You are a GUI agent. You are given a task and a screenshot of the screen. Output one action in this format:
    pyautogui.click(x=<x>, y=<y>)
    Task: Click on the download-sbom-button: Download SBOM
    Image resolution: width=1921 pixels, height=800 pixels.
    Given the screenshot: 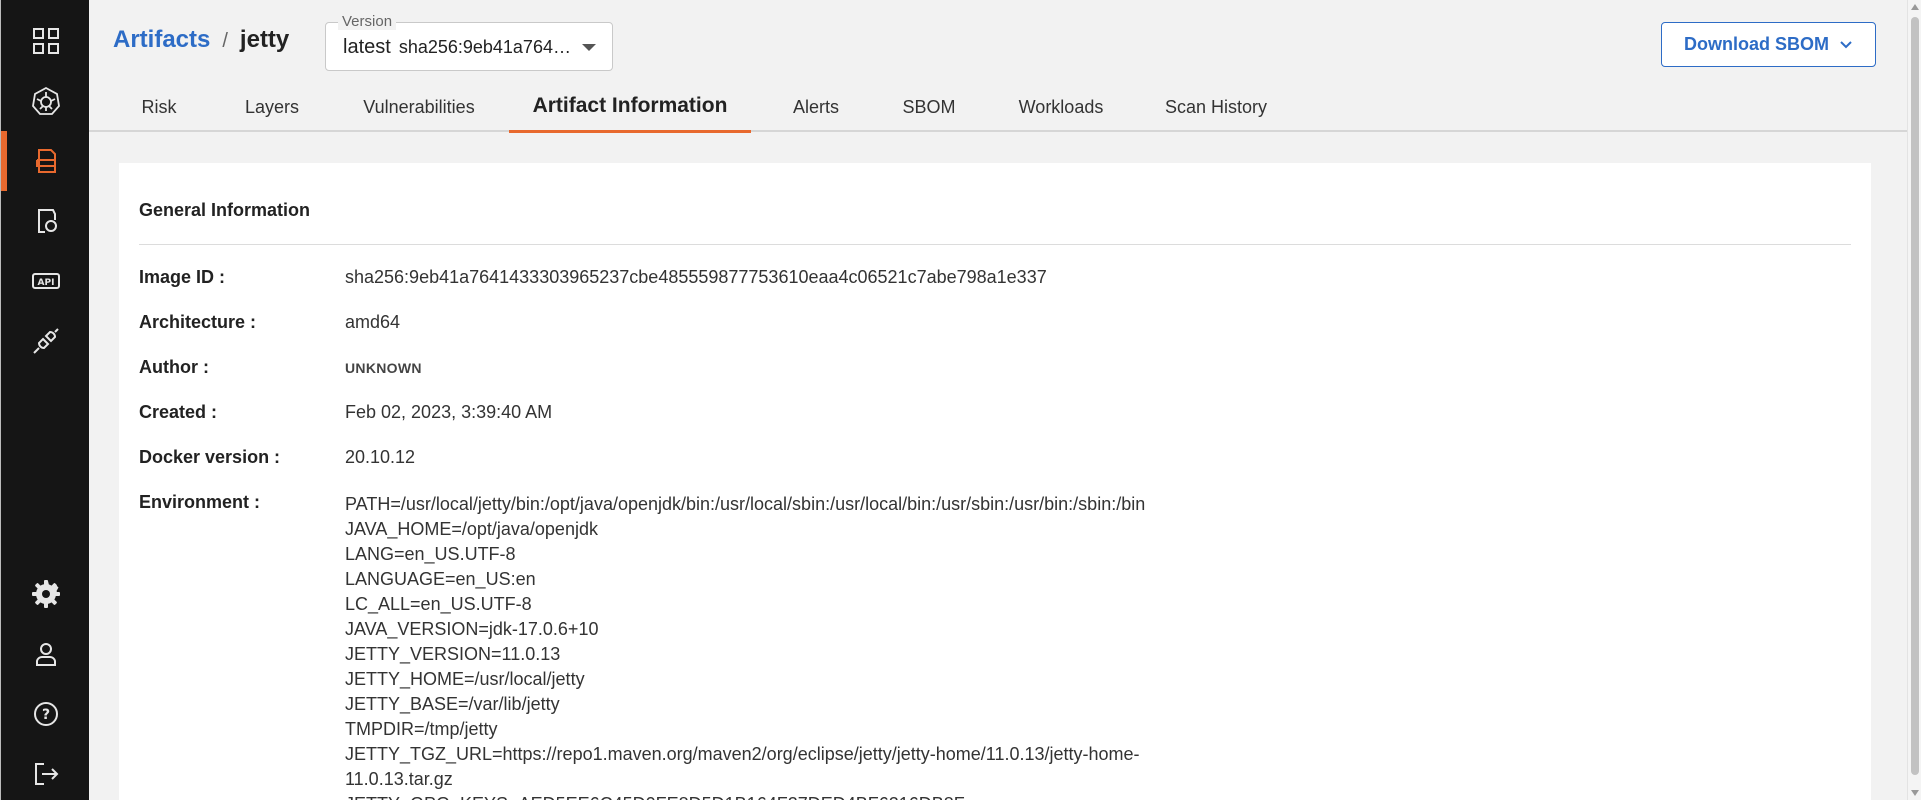 What is the action you would take?
    pyautogui.click(x=1768, y=44)
    